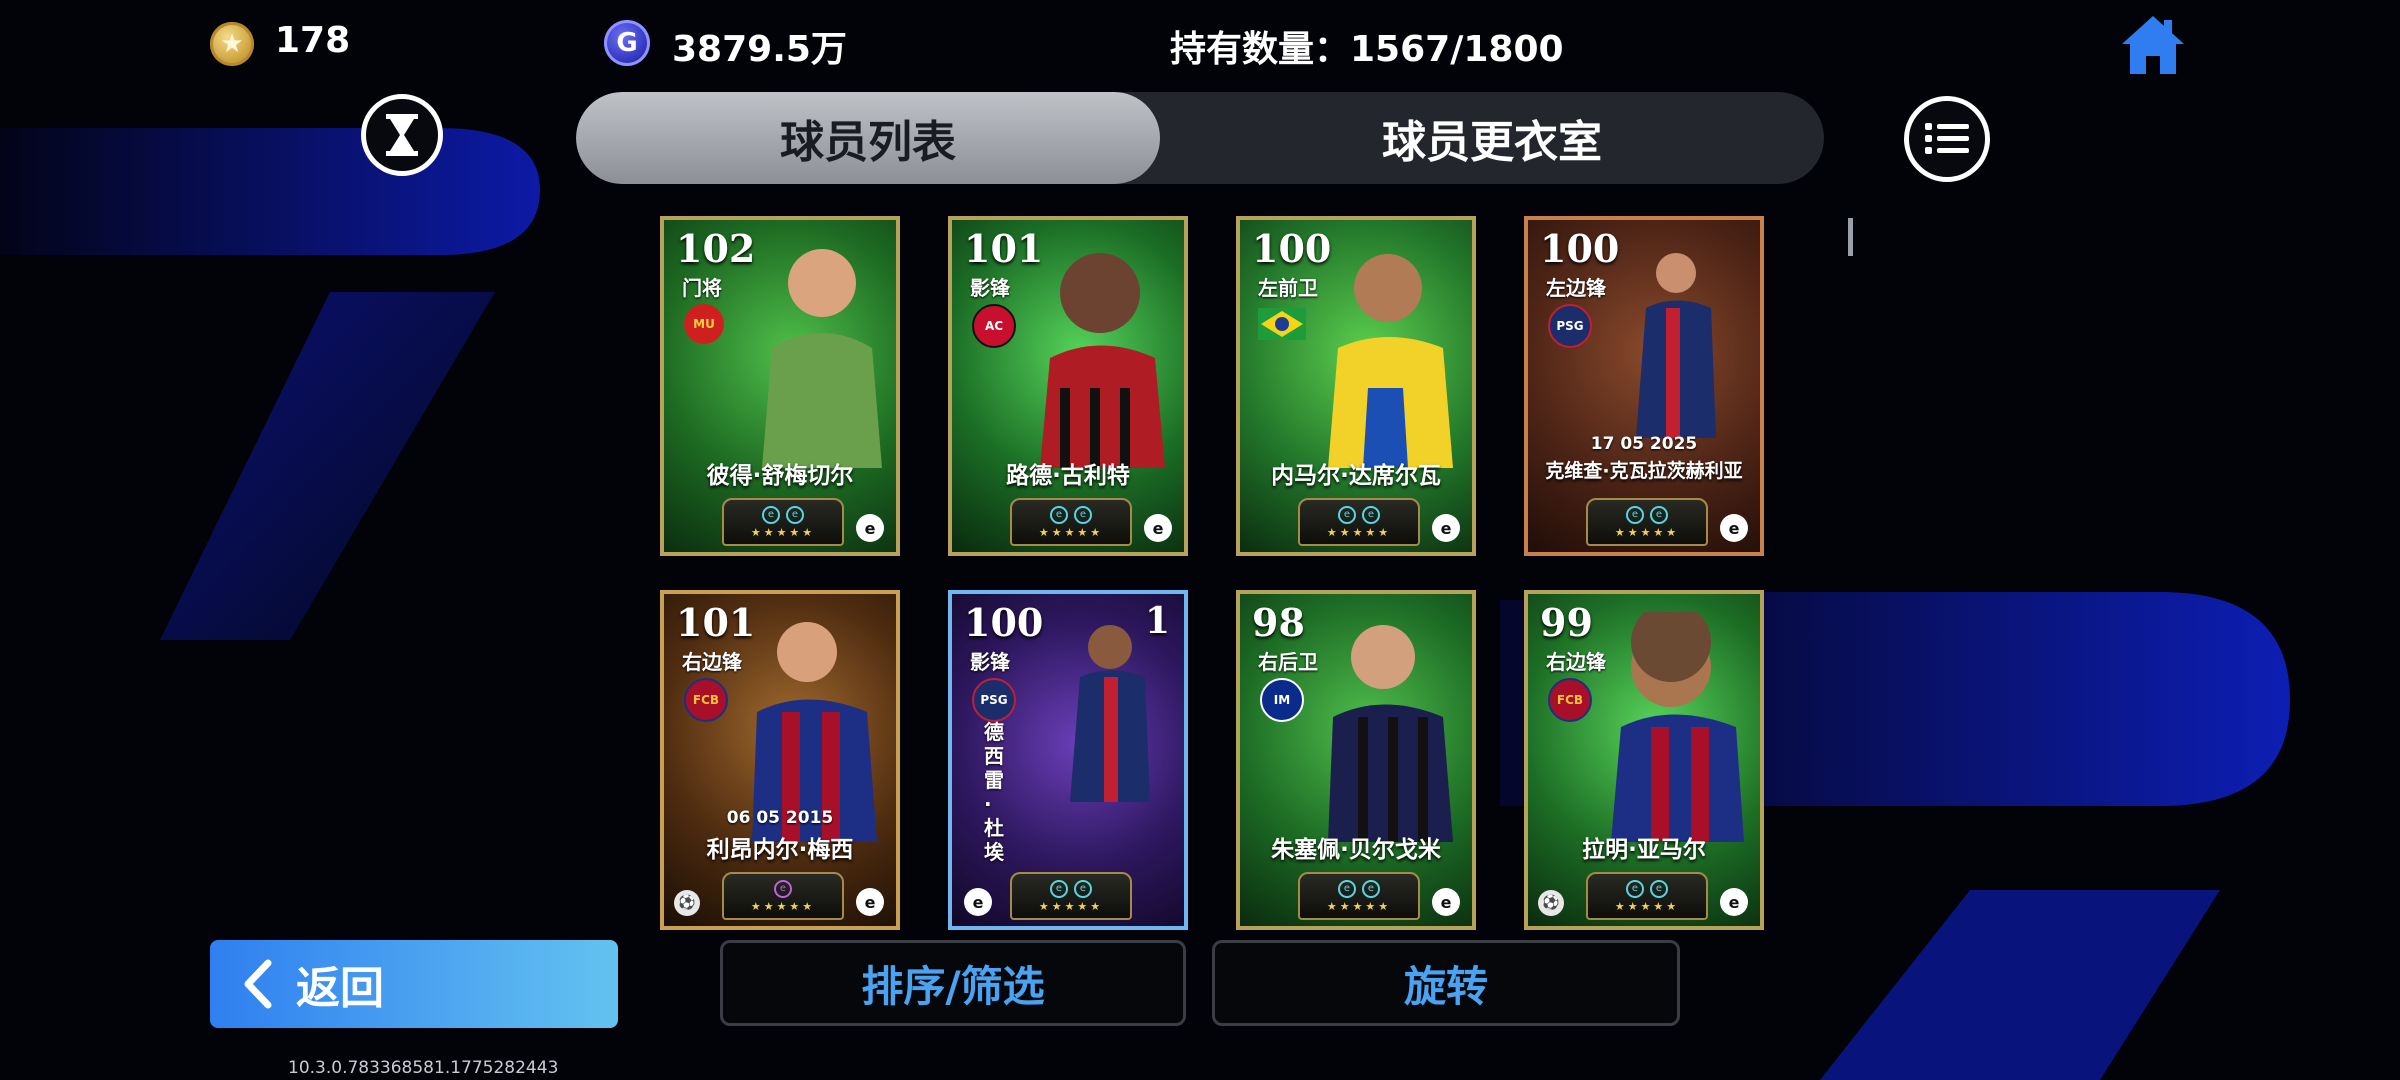 This screenshot has width=2400, height=1080. Describe the element at coordinates (1367, 49) in the screenshot. I see `player-holding-count: 持有数量：1567/1800` at that location.